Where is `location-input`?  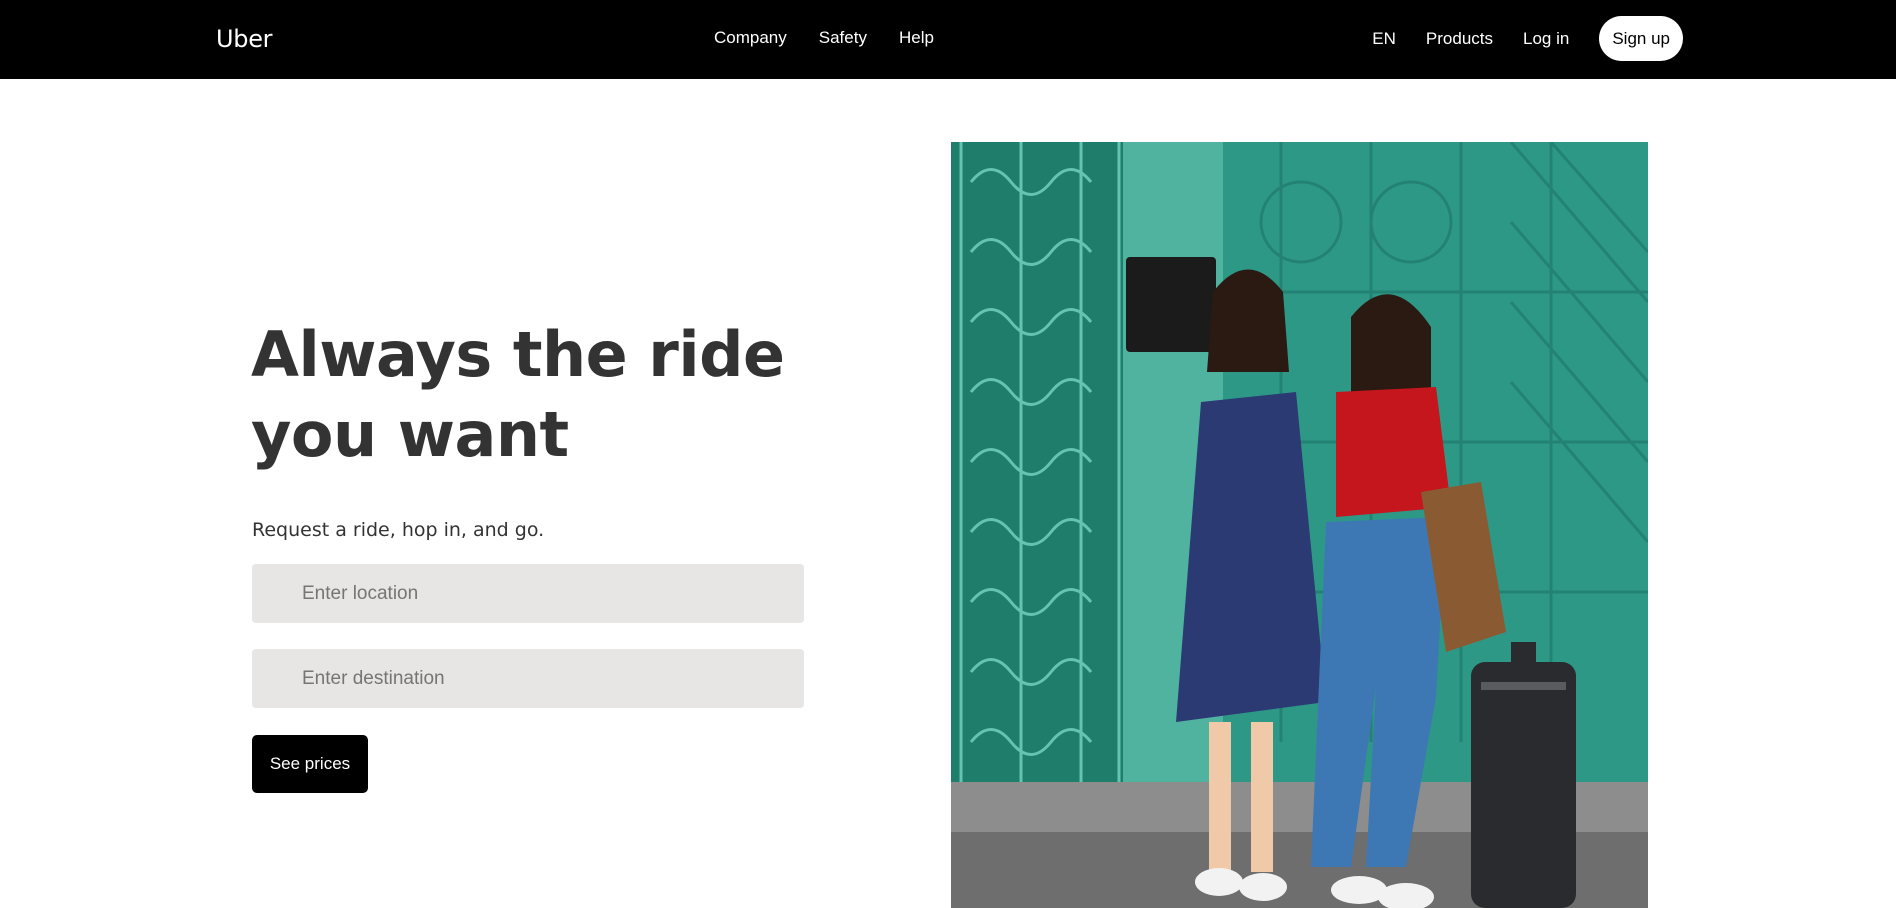
location-input is located at coordinates (528, 593).